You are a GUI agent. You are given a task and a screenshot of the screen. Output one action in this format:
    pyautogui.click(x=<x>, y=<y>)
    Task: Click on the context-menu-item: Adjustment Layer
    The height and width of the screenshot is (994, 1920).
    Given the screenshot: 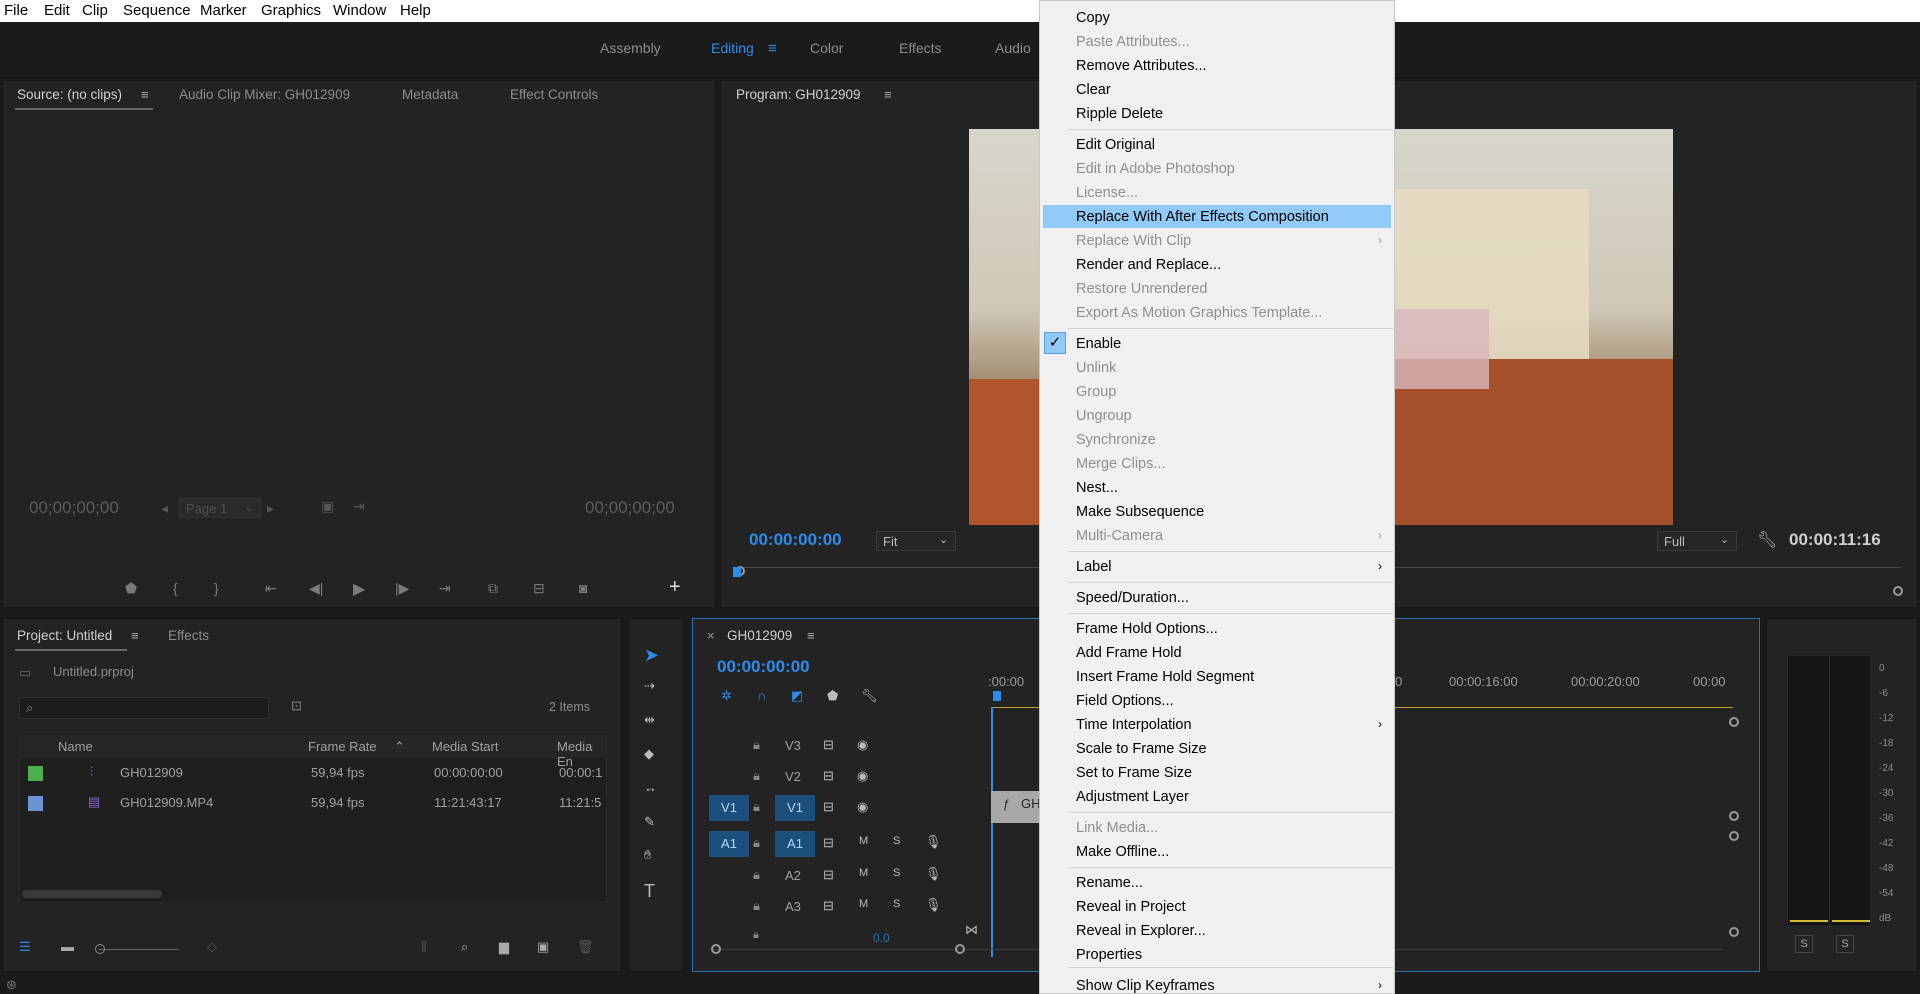 What is the action you would take?
    pyautogui.click(x=1132, y=797)
    